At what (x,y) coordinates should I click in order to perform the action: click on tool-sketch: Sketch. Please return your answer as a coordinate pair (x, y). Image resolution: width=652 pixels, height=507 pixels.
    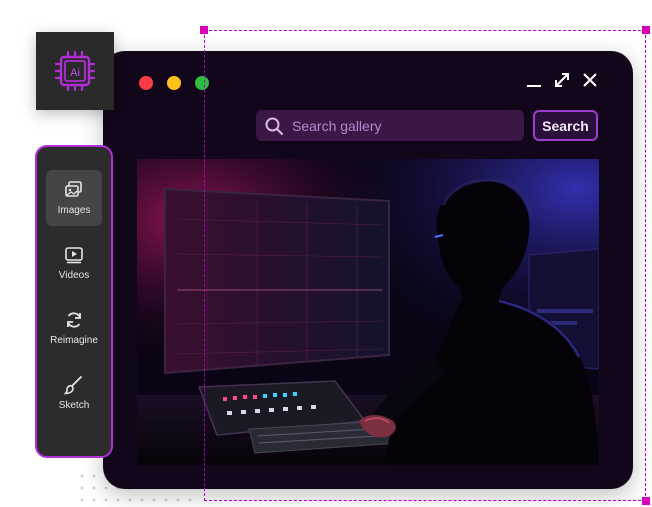
    Looking at the image, I should click on (74, 393).